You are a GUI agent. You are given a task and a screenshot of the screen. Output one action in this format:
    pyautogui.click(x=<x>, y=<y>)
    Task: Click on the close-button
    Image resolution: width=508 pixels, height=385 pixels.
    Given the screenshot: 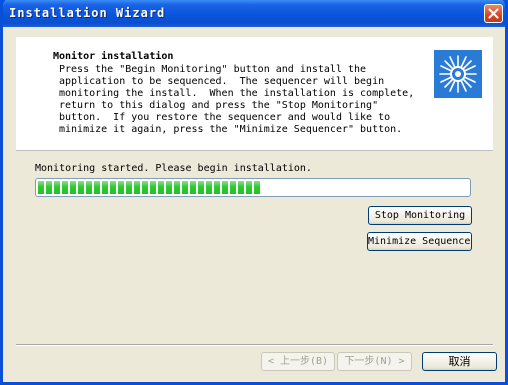 What is the action you would take?
    pyautogui.click(x=493, y=13)
    